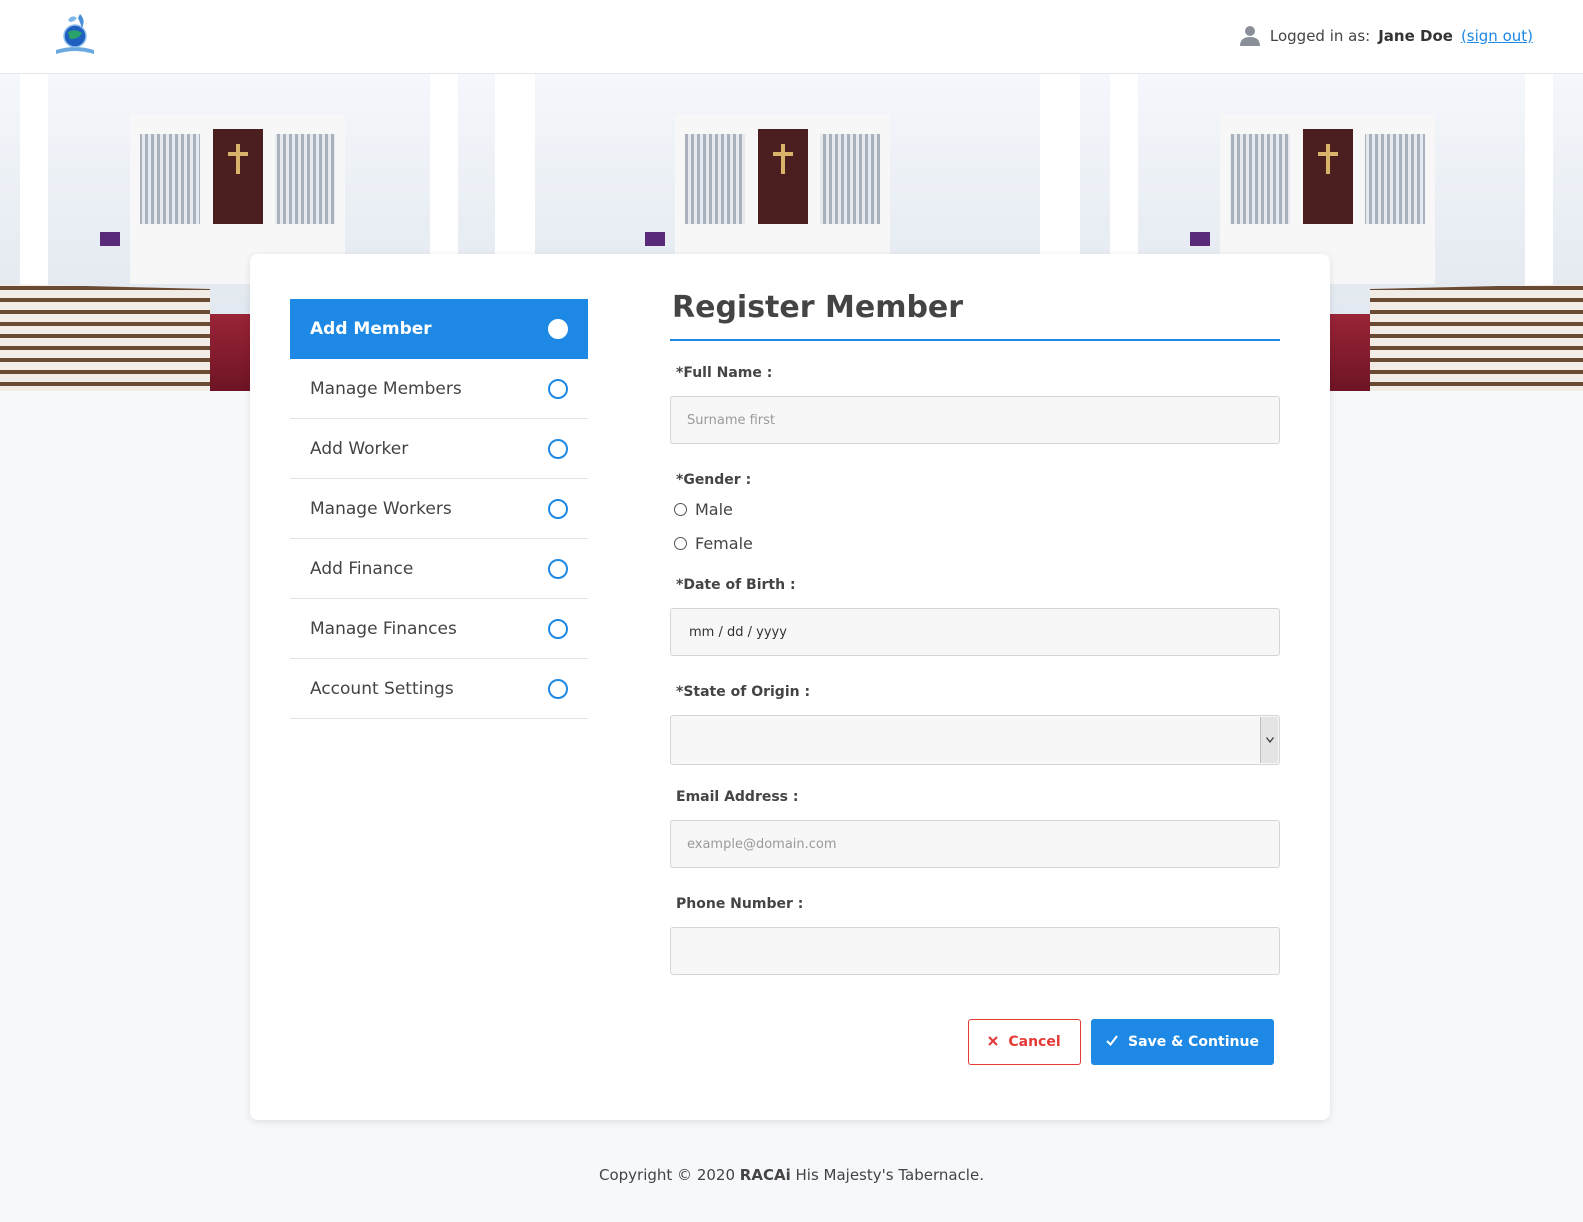 The height and width of the screenshot is (1222, 1583). I want to click on save-label: Save & Continue, so click(1193, 1042).